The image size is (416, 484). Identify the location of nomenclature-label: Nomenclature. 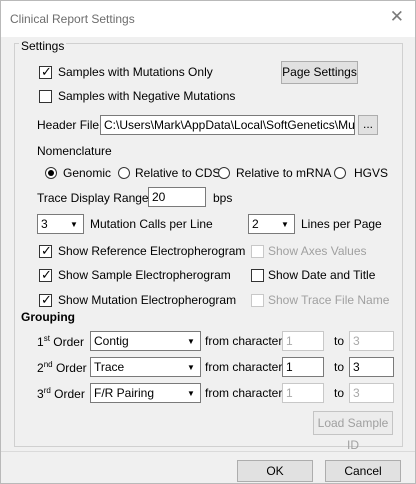
(74, 151).